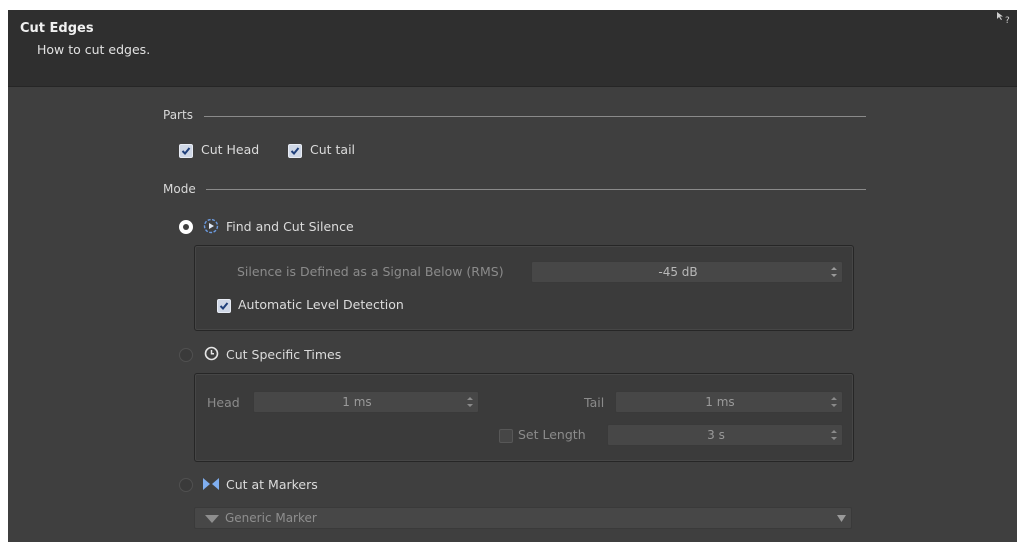 The image size is (1018, 542). I want to click on head-value: 1 ms, so click(357, 402).